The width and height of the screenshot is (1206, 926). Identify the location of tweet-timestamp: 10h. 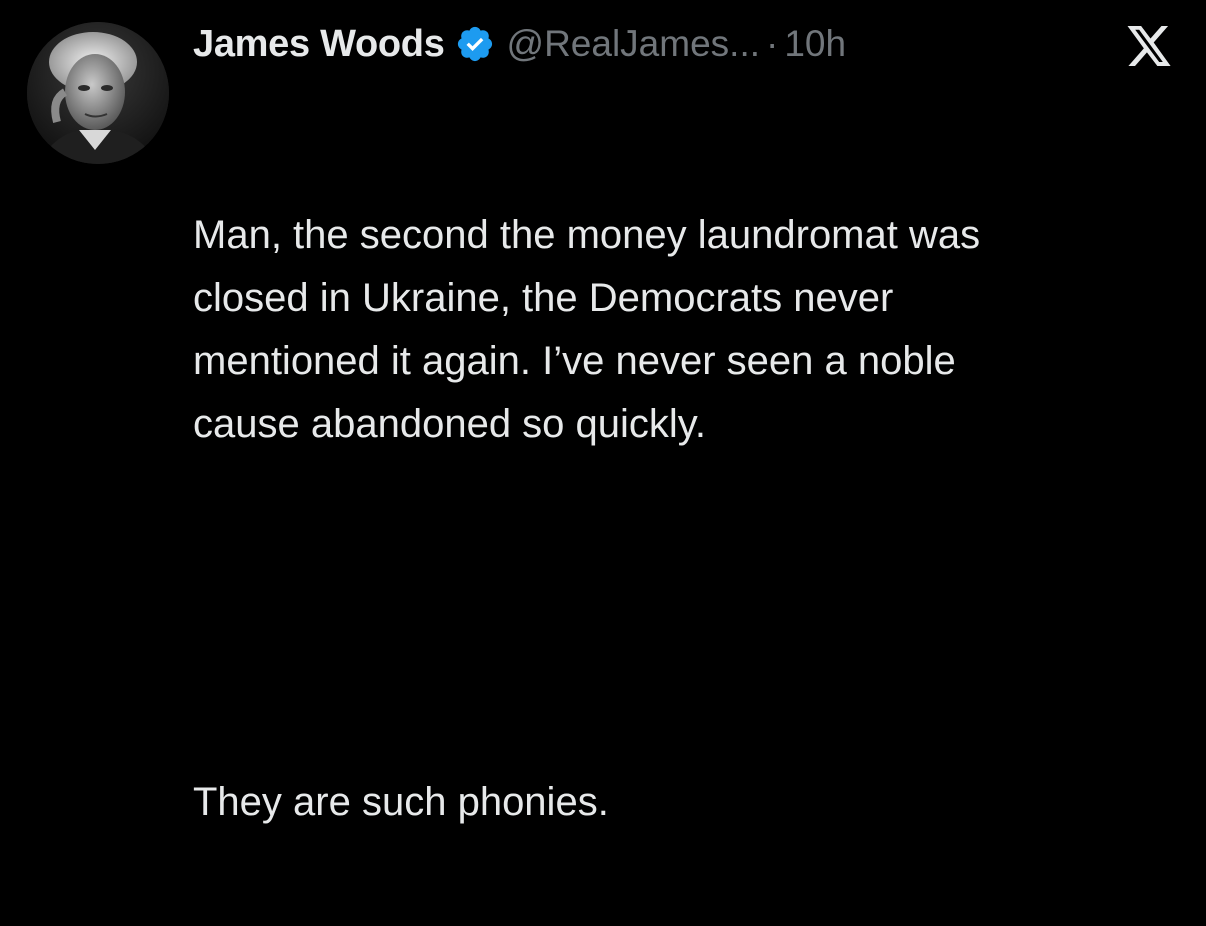
(815, 44).